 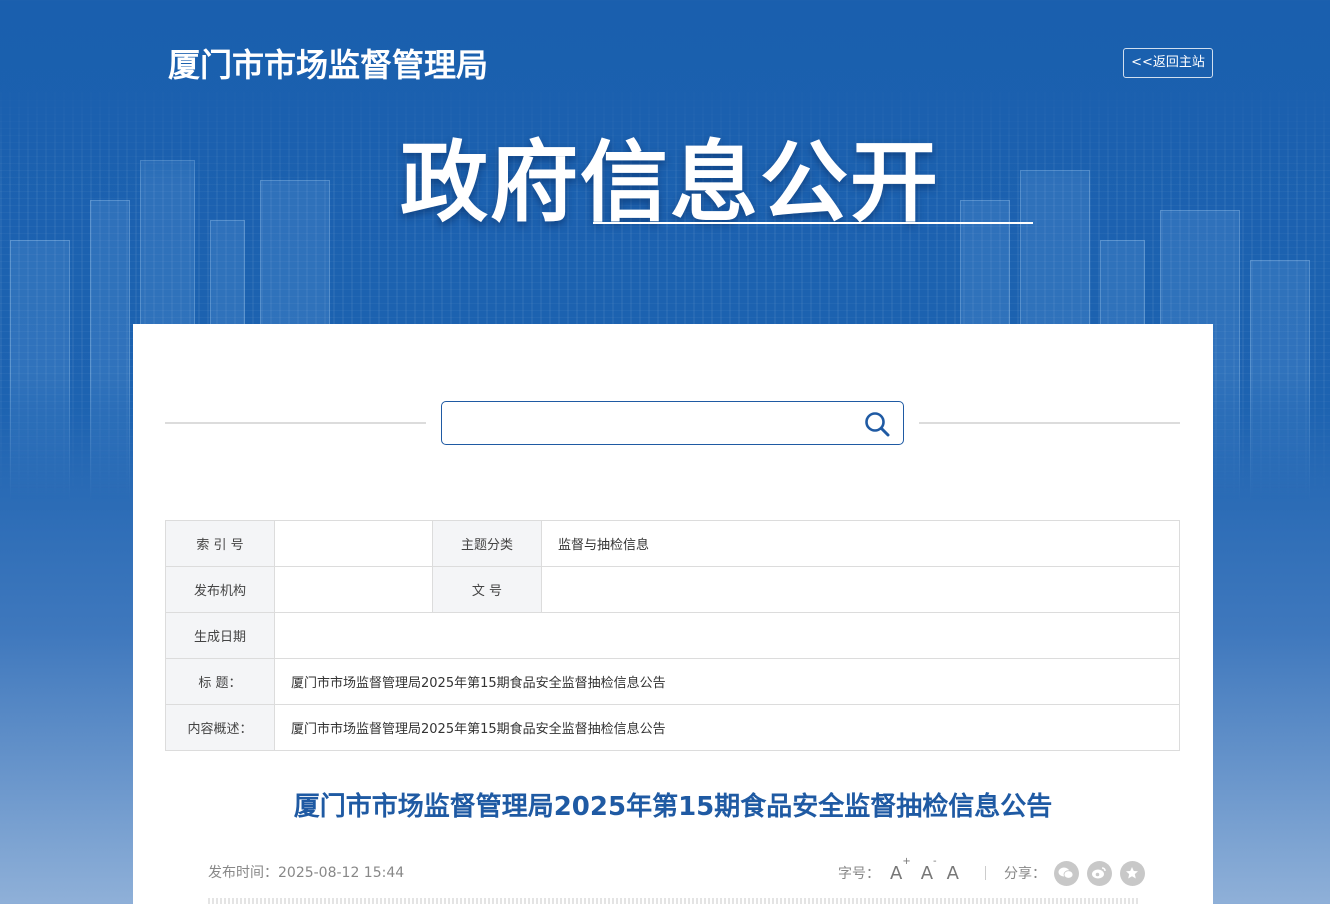 What do you see at coordinates (670, 182) in the screenshot?
I see `banner-title: 政府信息公开` at bounding box center [670, 182].